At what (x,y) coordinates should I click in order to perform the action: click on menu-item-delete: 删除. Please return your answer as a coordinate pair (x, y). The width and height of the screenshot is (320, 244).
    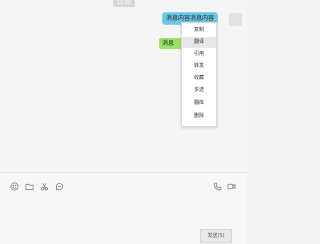
    Looking at the image, I should click on (199, 116).